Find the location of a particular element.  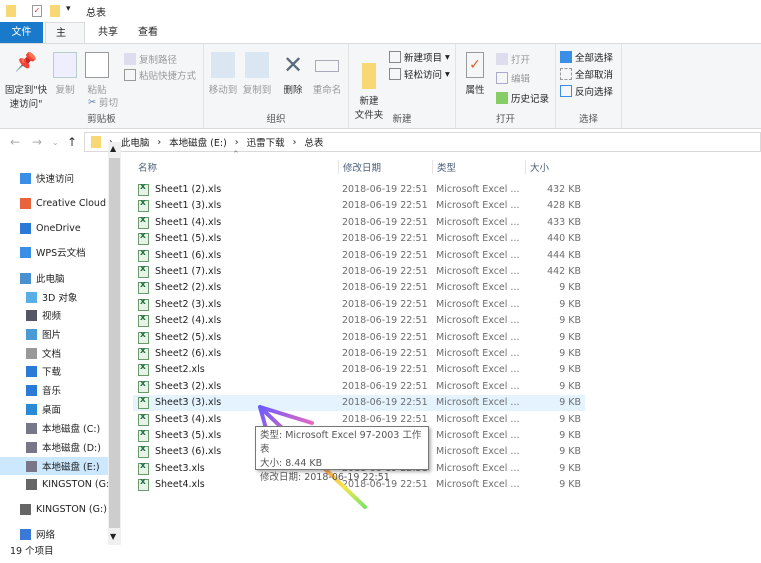

open-button: 打开 is located at coordinates (513, 59).